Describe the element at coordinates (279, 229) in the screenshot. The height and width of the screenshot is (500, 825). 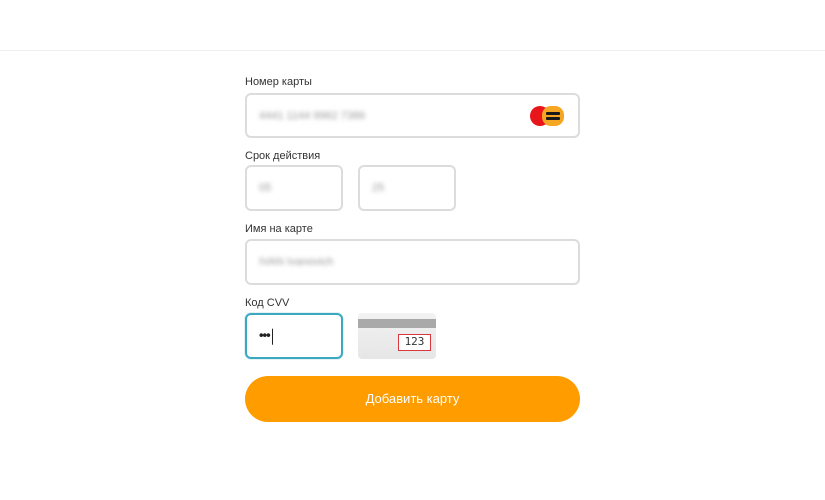
I see `cardholder-label: Имя на карте` at that location.